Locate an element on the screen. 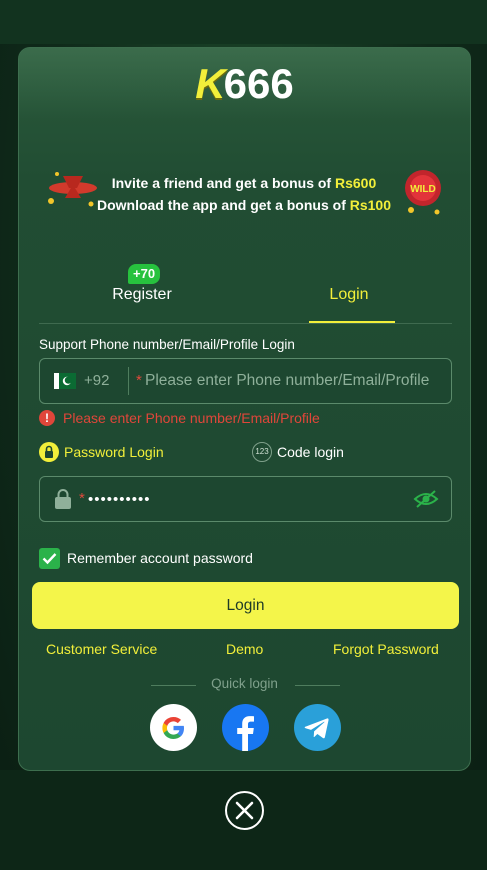 The height and width of the screenshot is (870, 487). remember-checkbox is located at coordinates (49, 558).